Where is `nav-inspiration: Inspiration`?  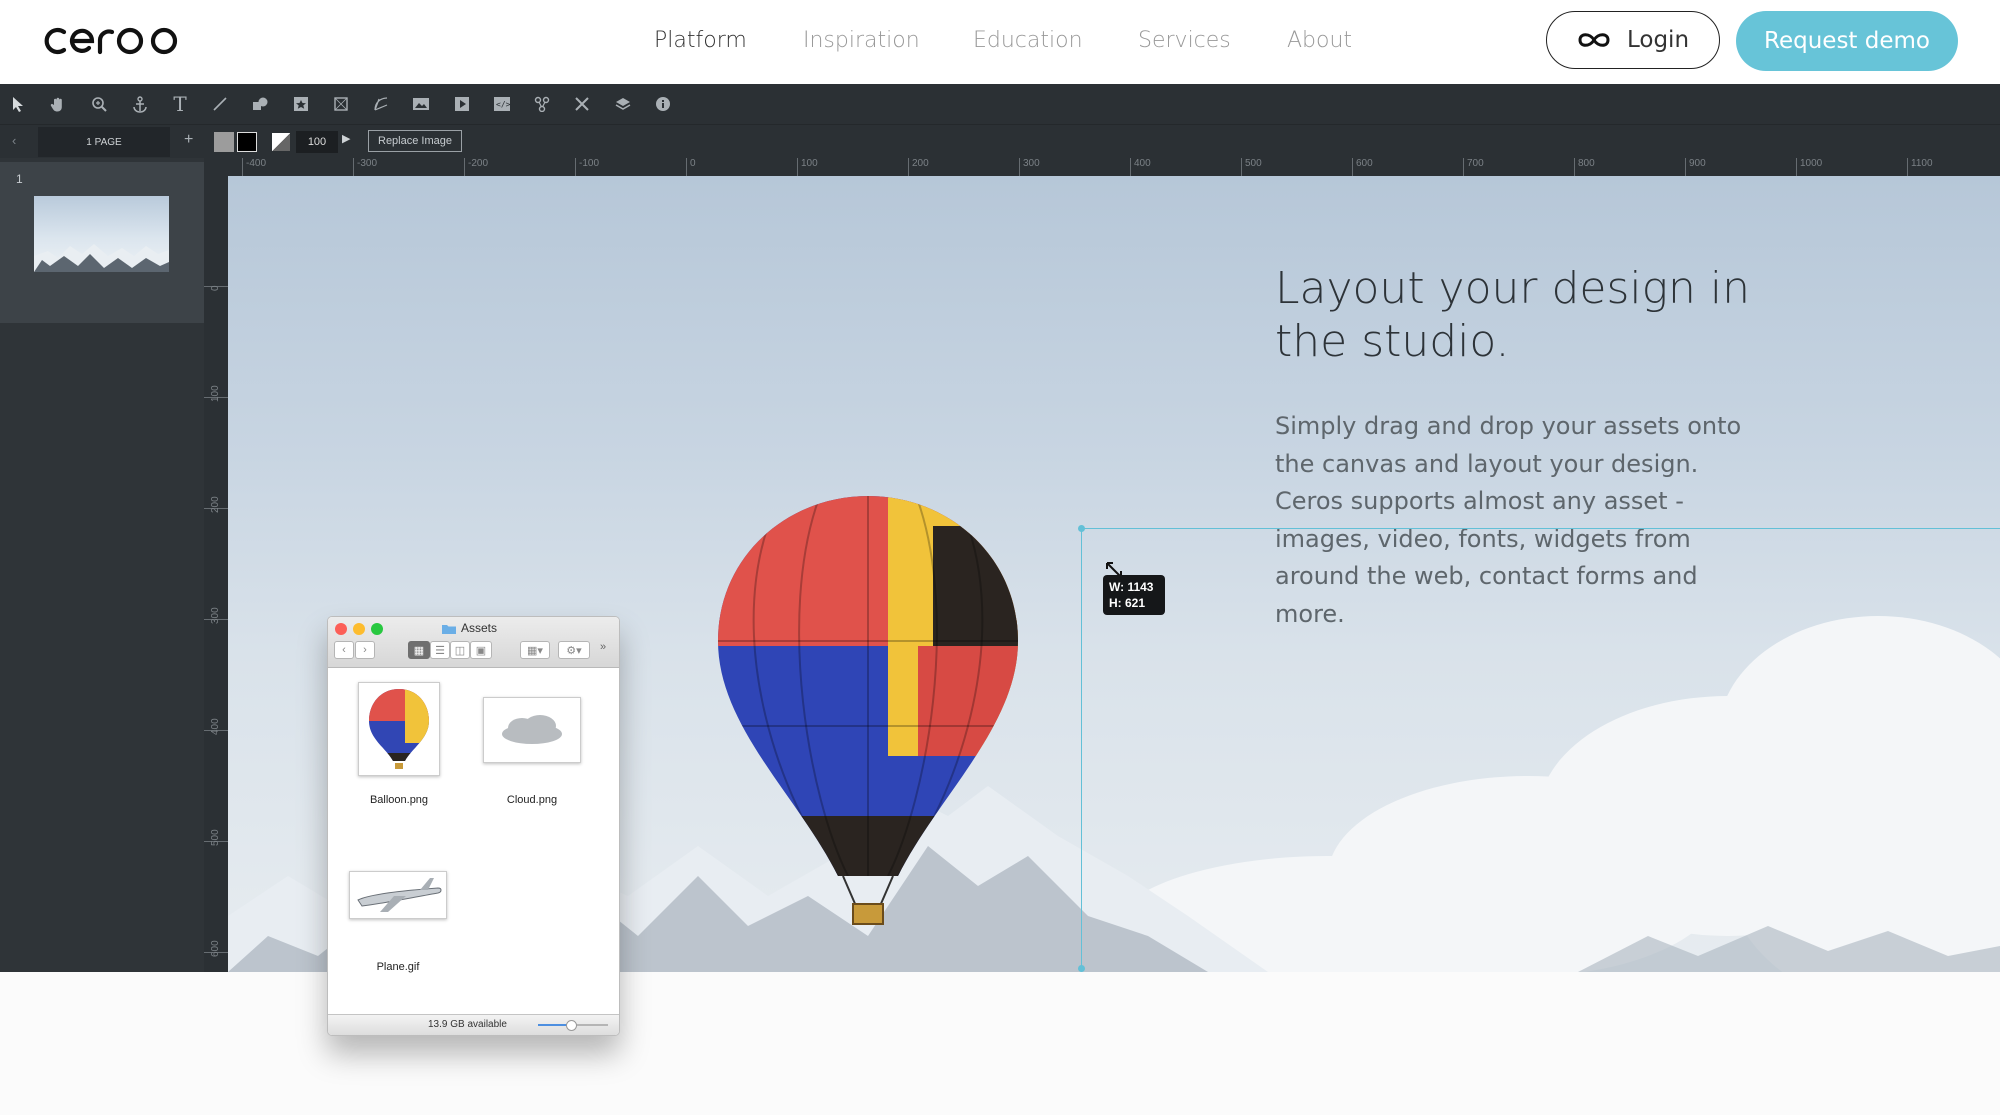 nav-inspiration: Inspiration is located at coordinates (861, 40).